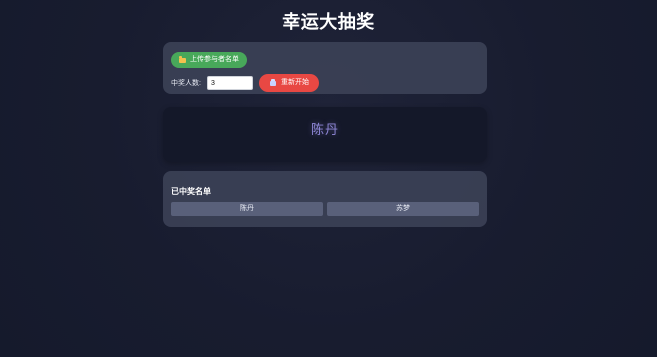 The width and height of the screenshot is (657, 357). I want to click on restart-icon, so click(273, 83).